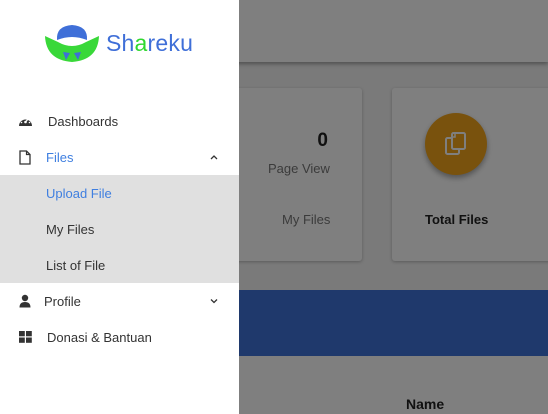 The image size is (548, 414). What do you see at coordinates (25, 301) in the screenshot?
I see `user-icon` at bounding box center [25, 301].